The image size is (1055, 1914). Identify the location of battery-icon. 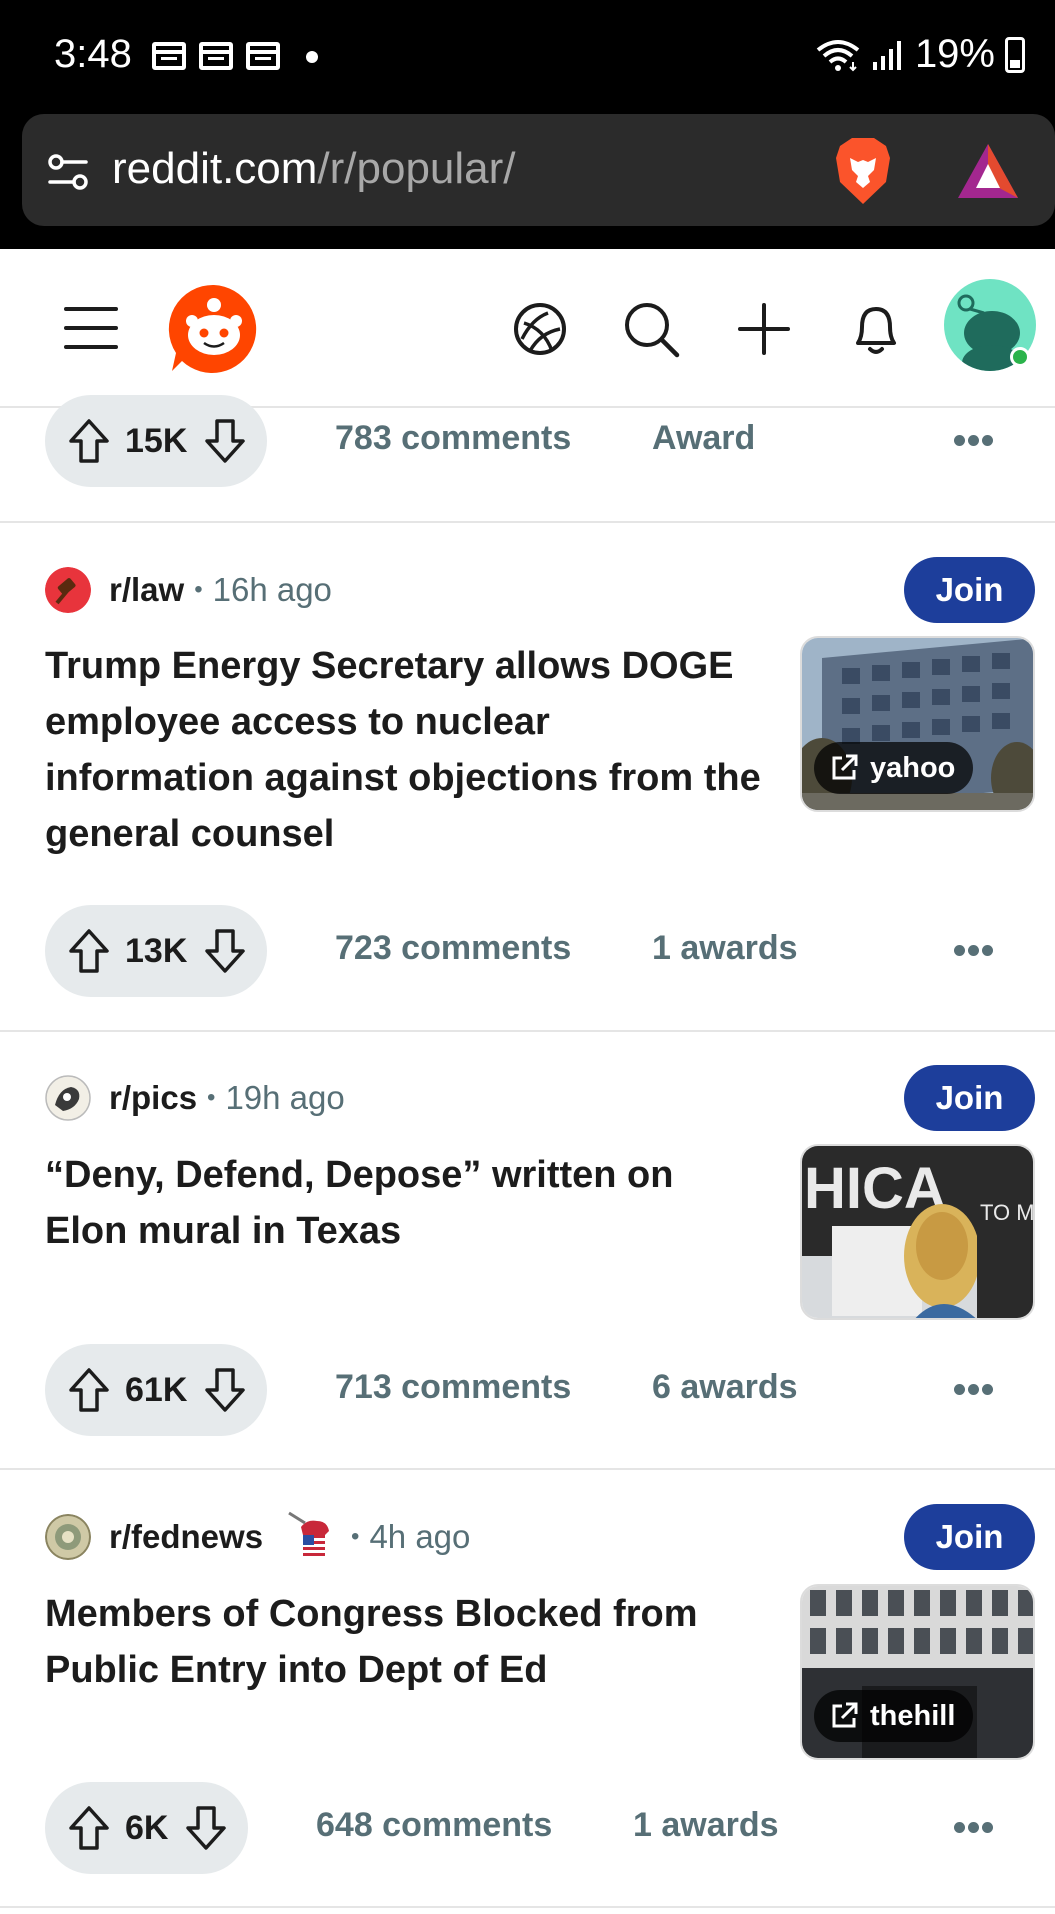
(1015, 54).